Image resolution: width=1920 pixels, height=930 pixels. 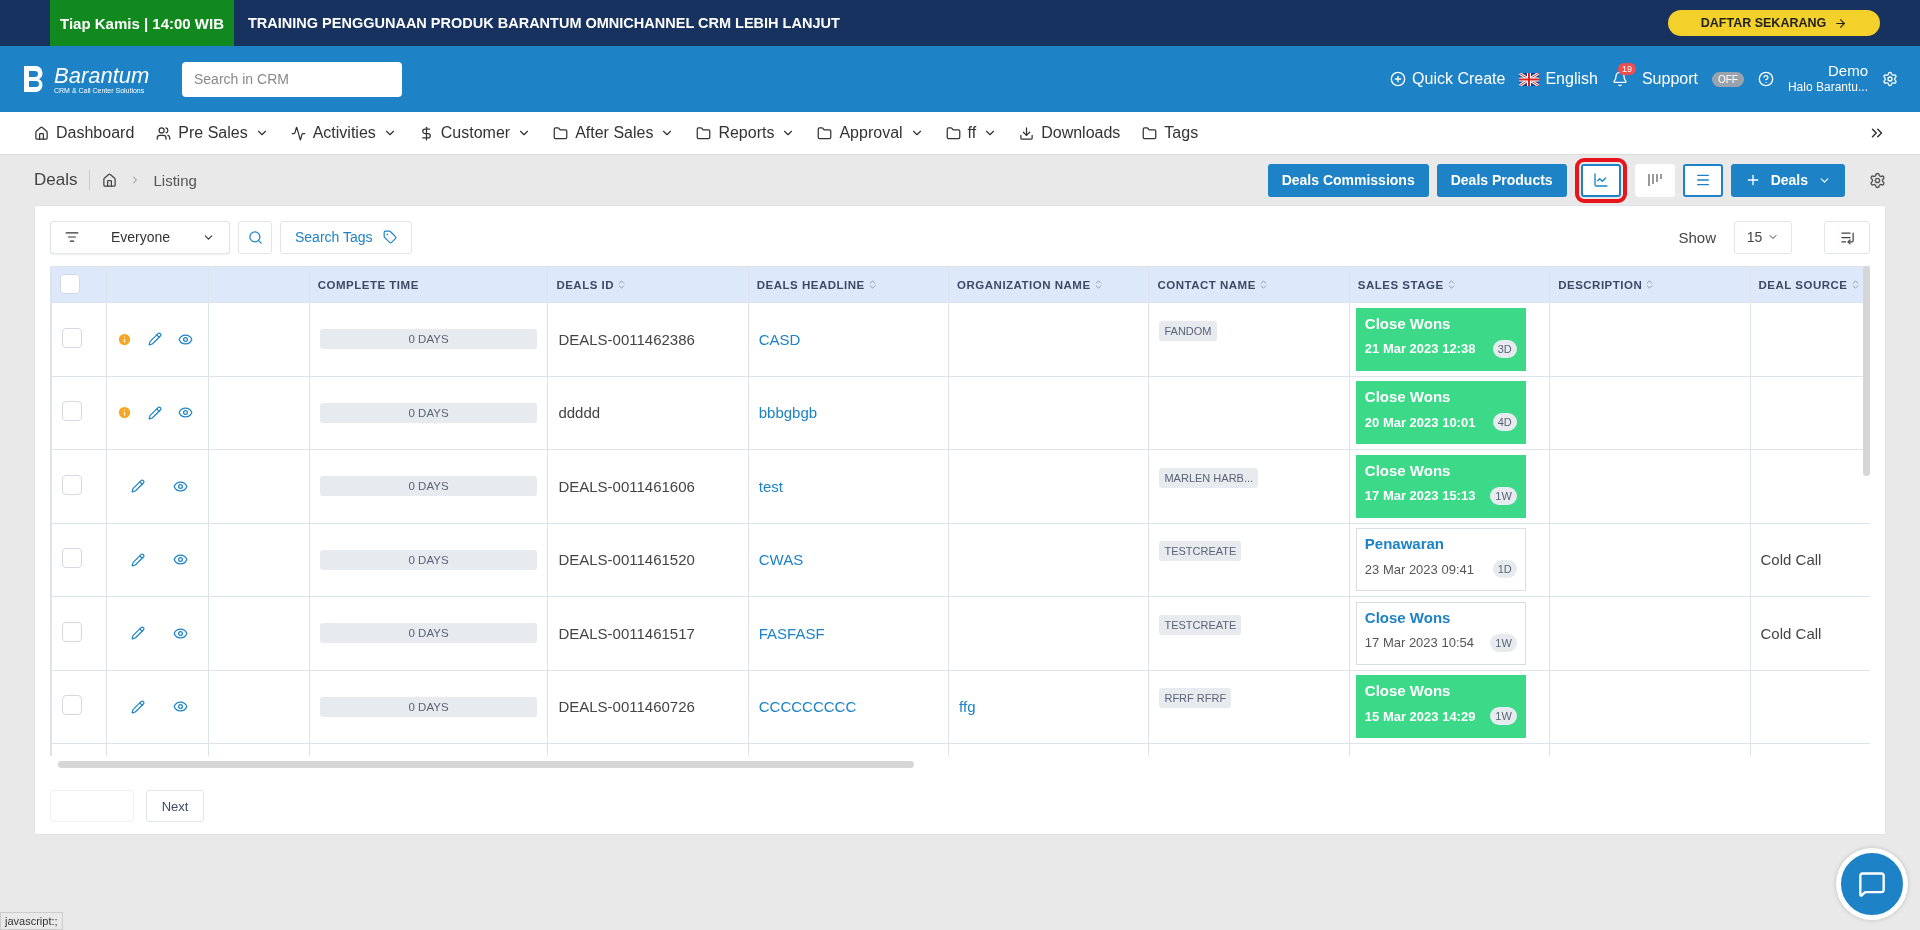 I want to click on nav-menu-item: Tags, so click(x=1170, y=133).